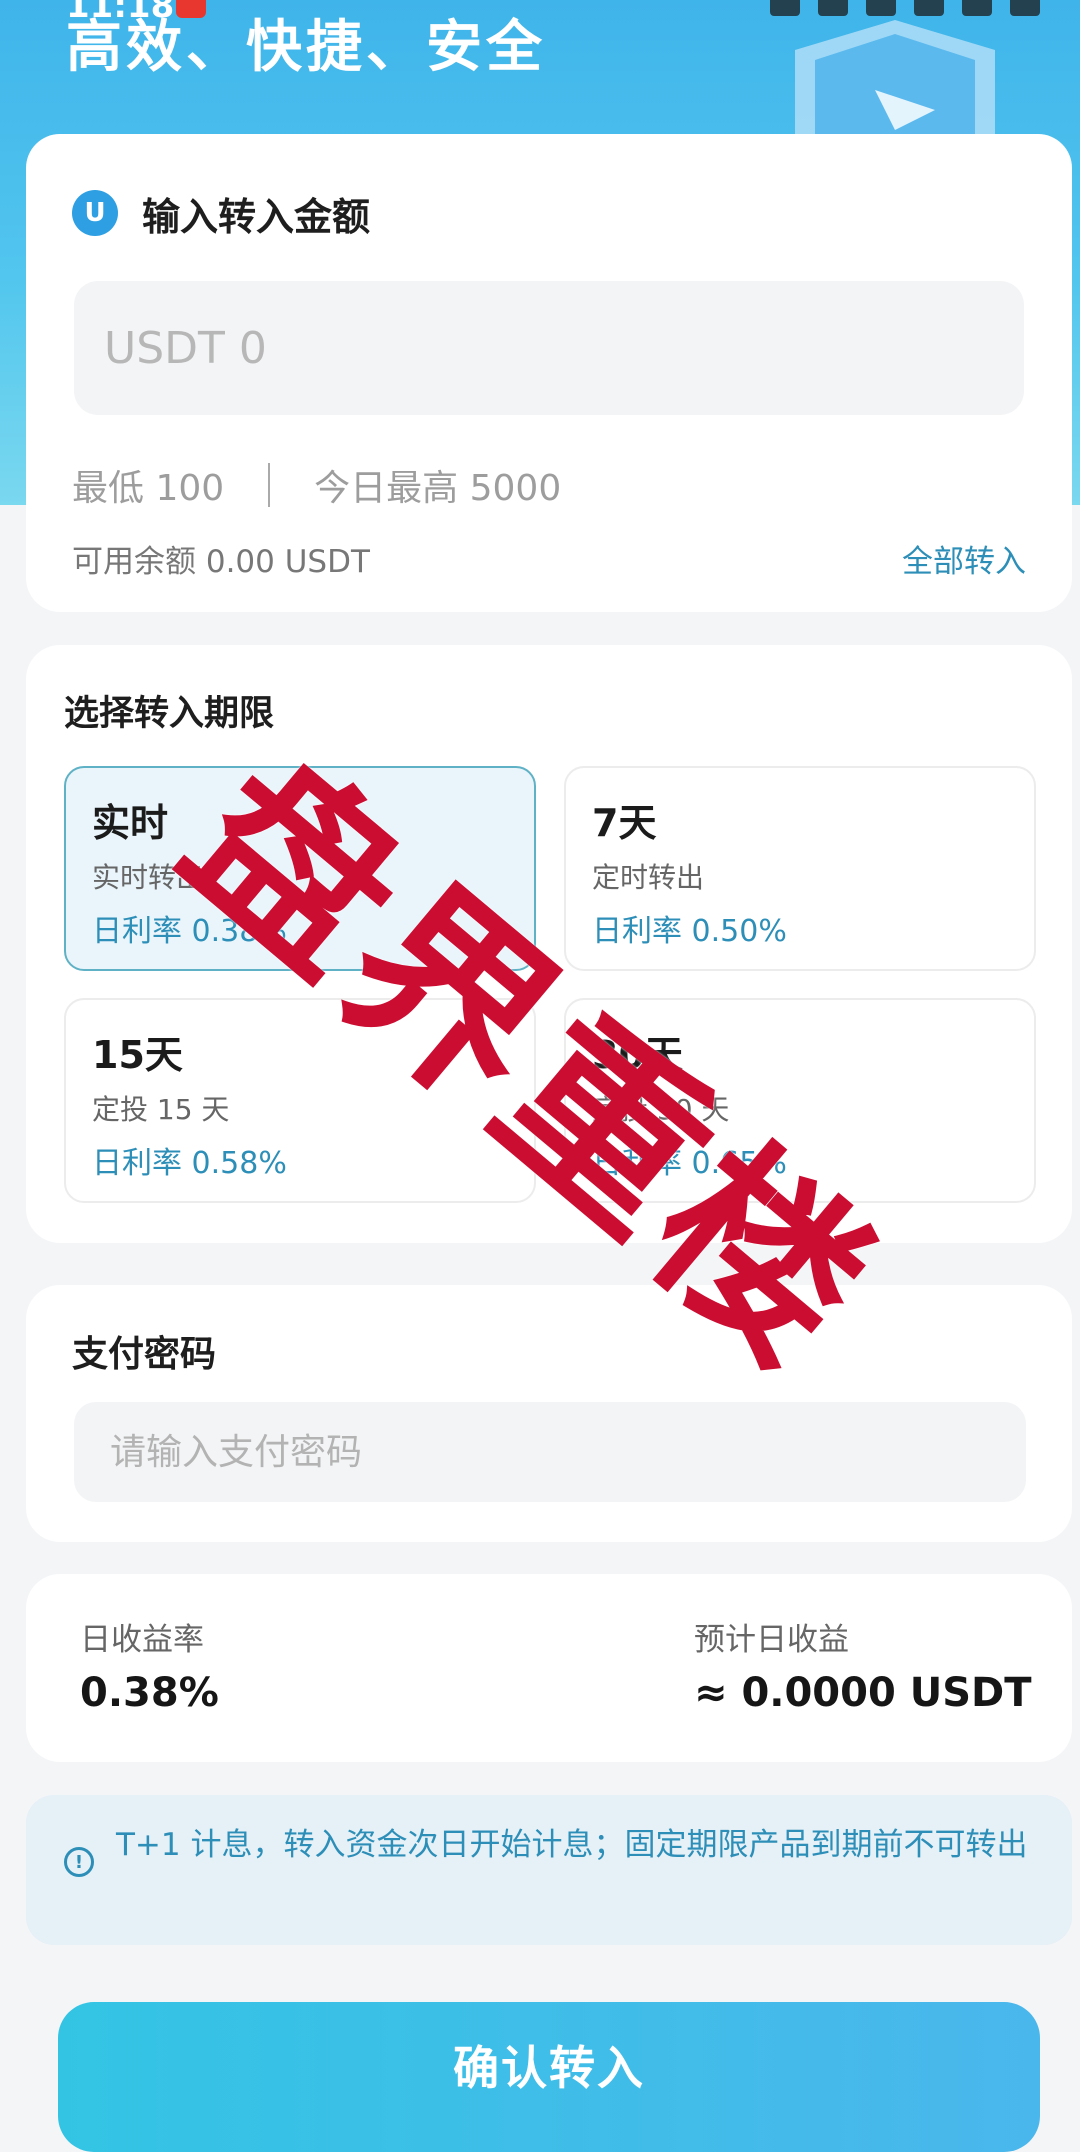 Image resolution: width=1080 pixels, height=2152 pixels. I want to click on term-option-rate: 日利率 0.58%, so click(189, 1163).